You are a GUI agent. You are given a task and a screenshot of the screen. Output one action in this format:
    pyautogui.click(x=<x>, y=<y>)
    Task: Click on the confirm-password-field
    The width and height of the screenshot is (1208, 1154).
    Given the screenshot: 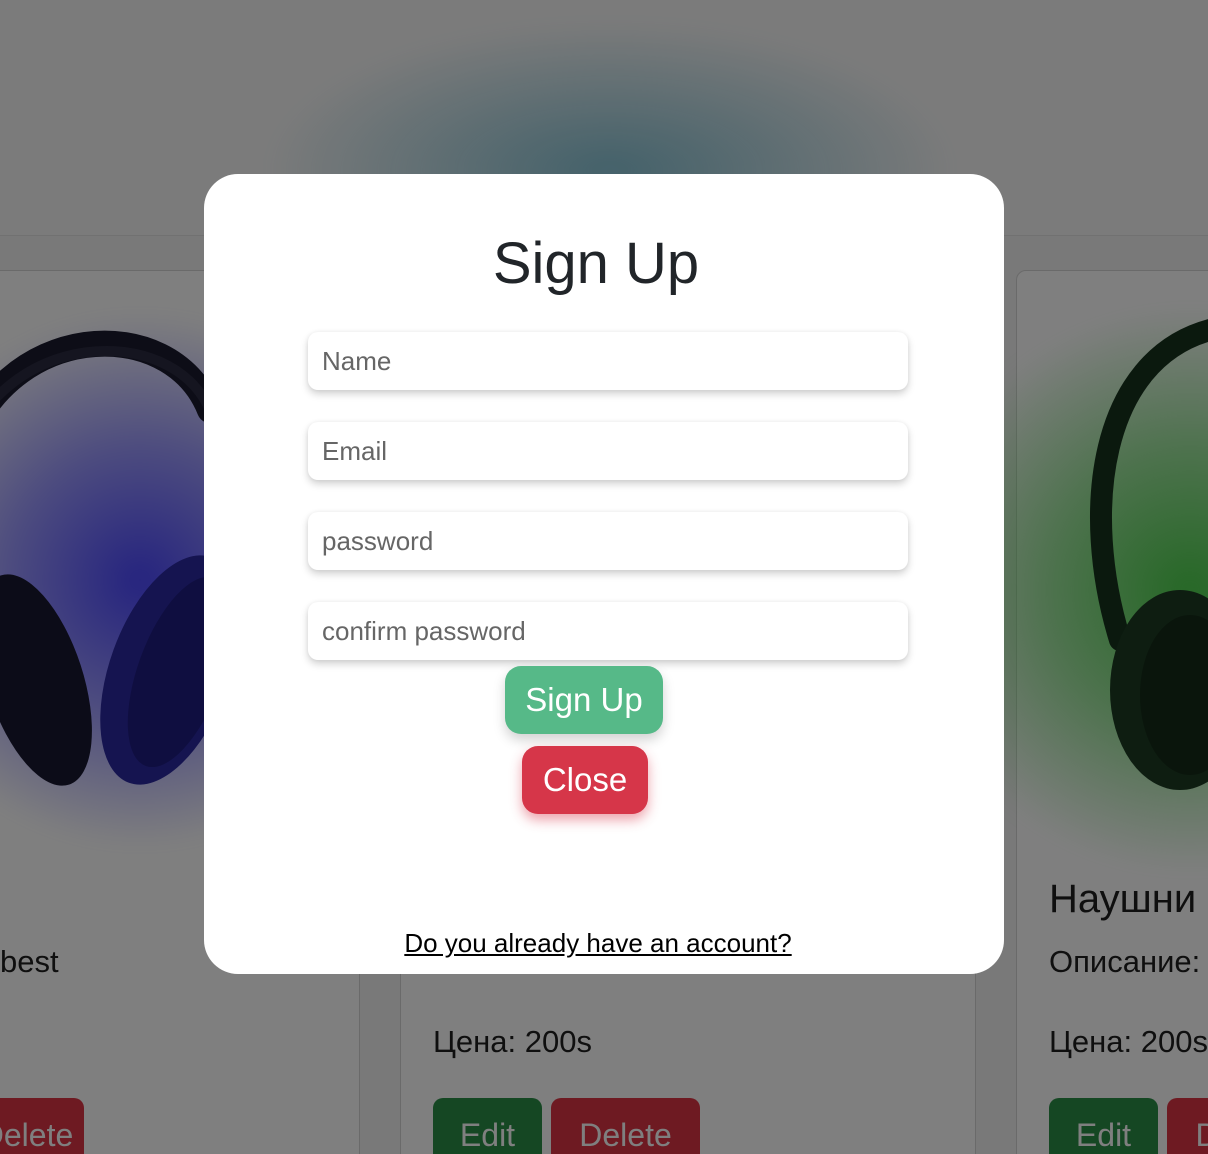 What is the action you would take?
    pyautogui.click(x=608, y=631)
    